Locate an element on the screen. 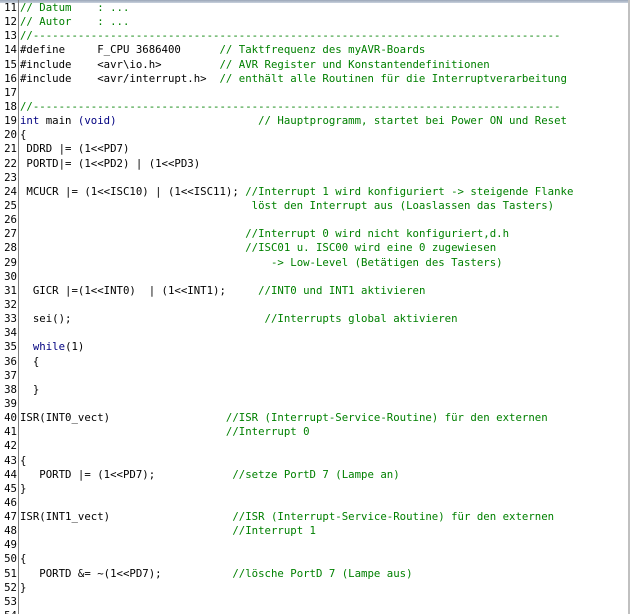 This screenshot has height=614, width=630. code-line: 38 } is located at coordinates (314, 390).